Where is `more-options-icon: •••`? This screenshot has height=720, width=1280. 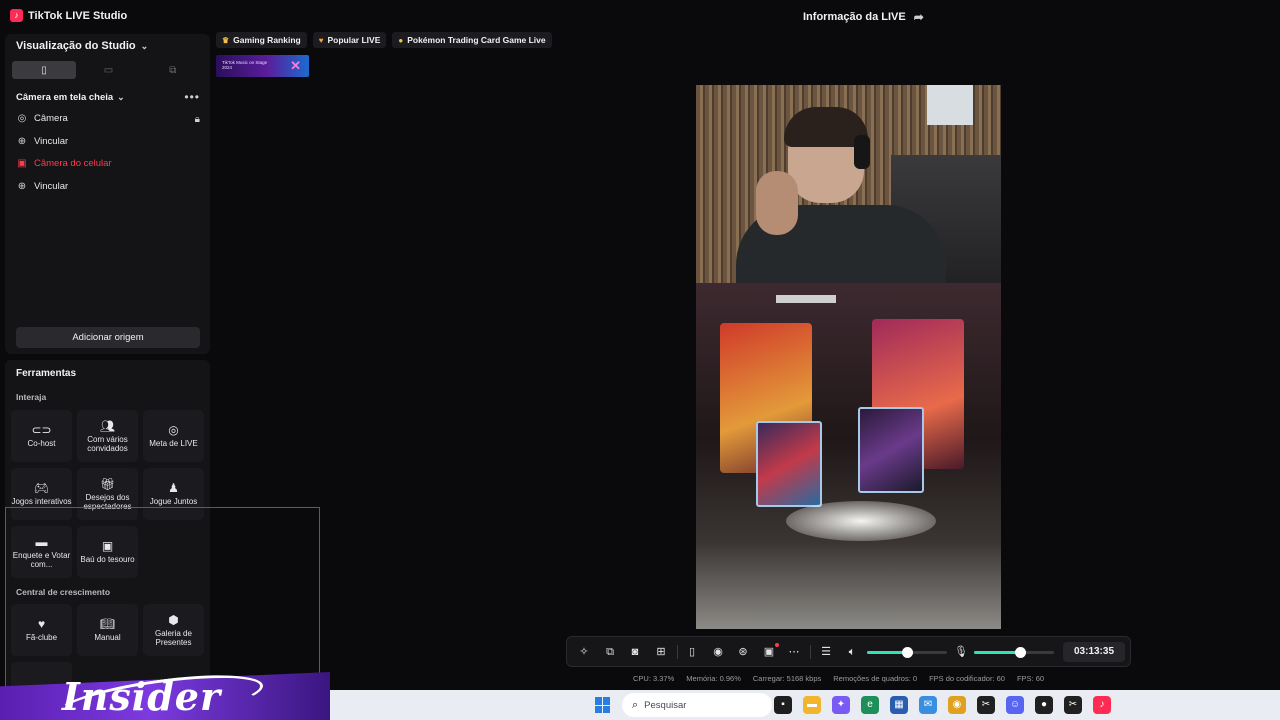
more-options-icon: ••• is located at coordinates (192, 97).